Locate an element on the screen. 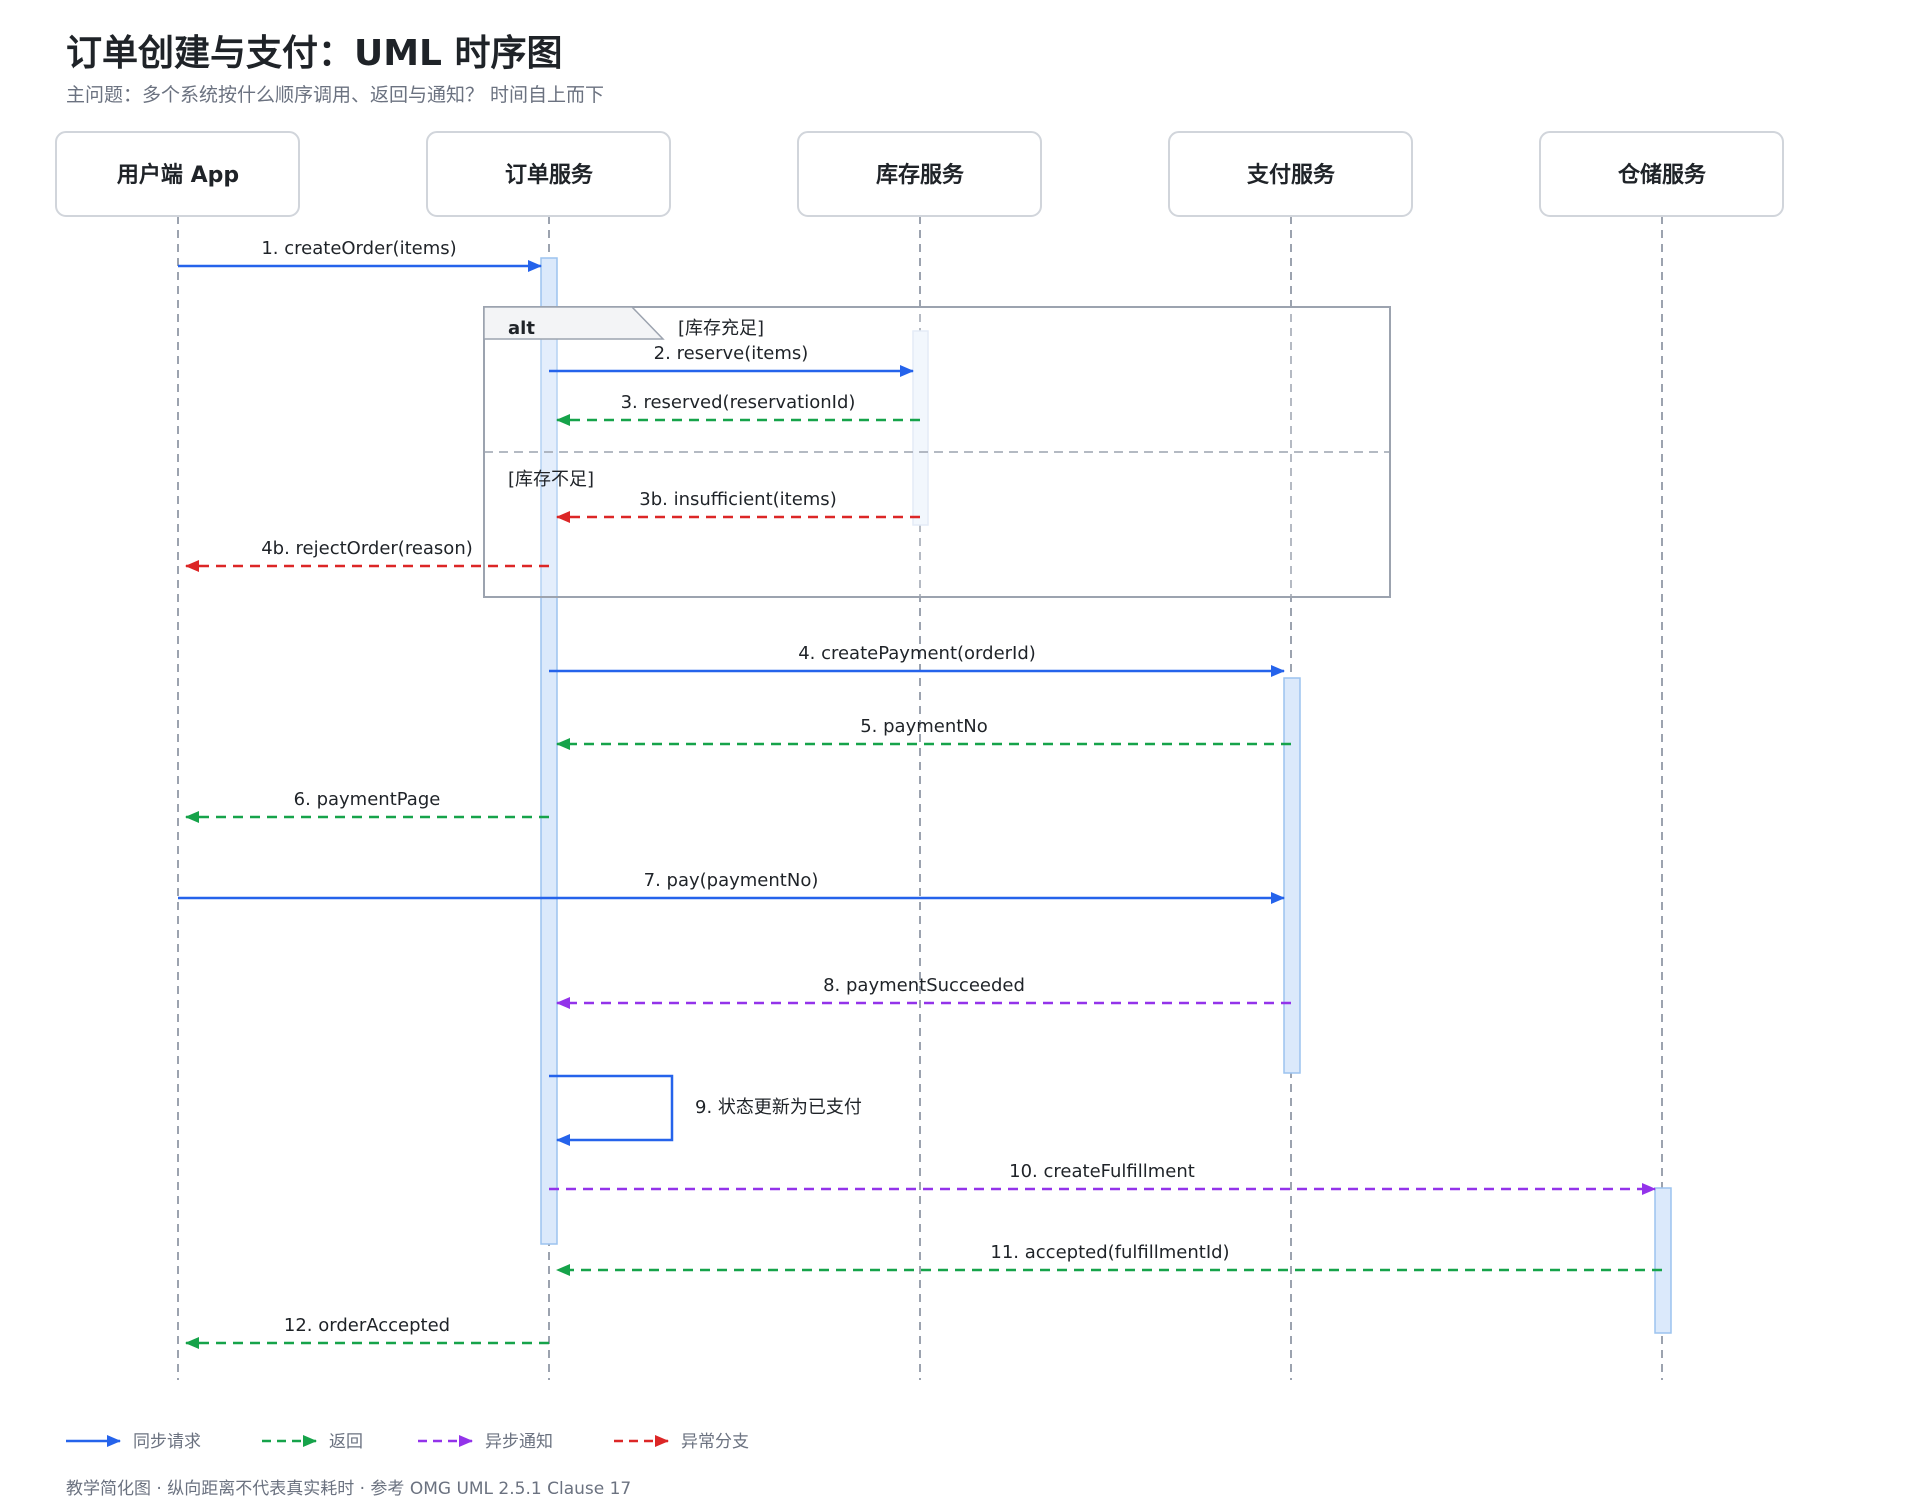 The width and height of the screenshot is (1920, 1504). activation-warehouse is located at coordinates (1663, 1260).